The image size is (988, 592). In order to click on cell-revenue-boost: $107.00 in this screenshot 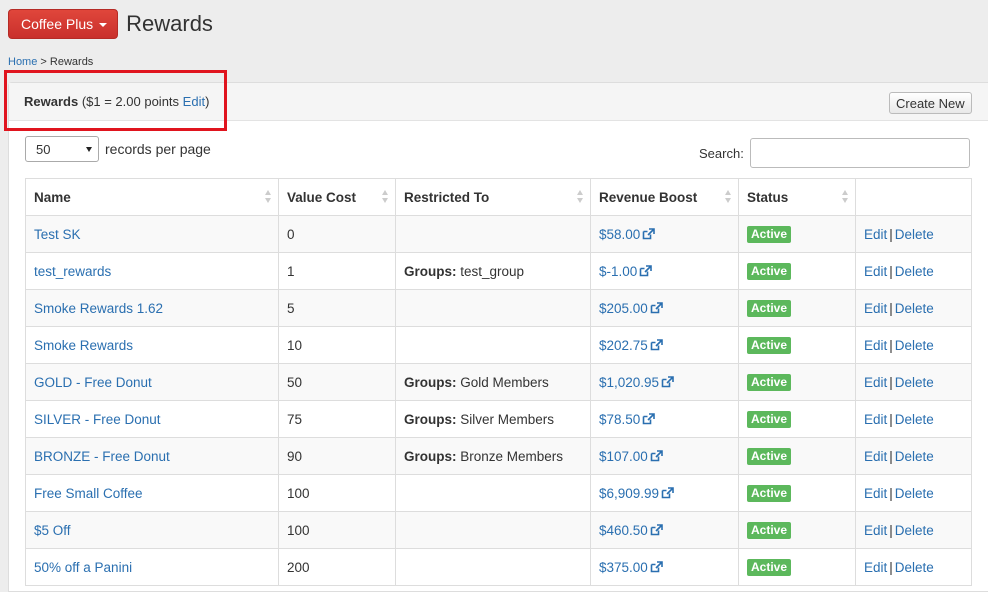, I will do `click(664, 456)`.